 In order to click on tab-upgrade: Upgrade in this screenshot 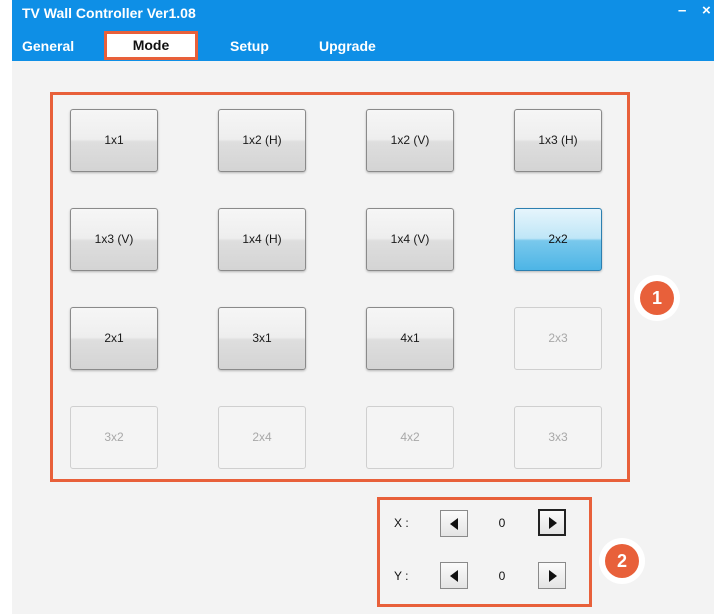, I will do `click(347, 46)`.